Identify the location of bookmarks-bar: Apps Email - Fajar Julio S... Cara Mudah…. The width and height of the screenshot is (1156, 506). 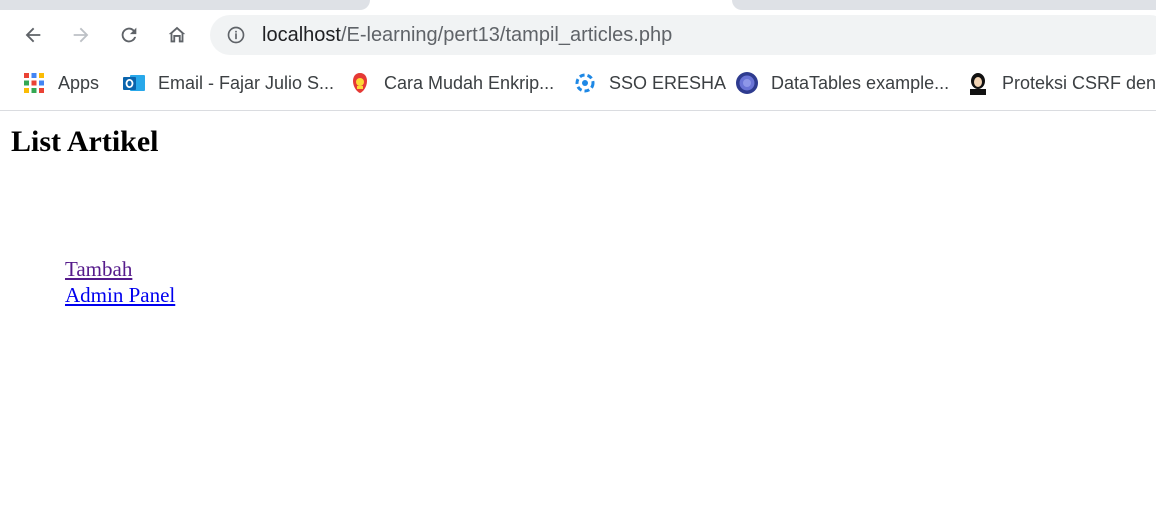
(578, 86).